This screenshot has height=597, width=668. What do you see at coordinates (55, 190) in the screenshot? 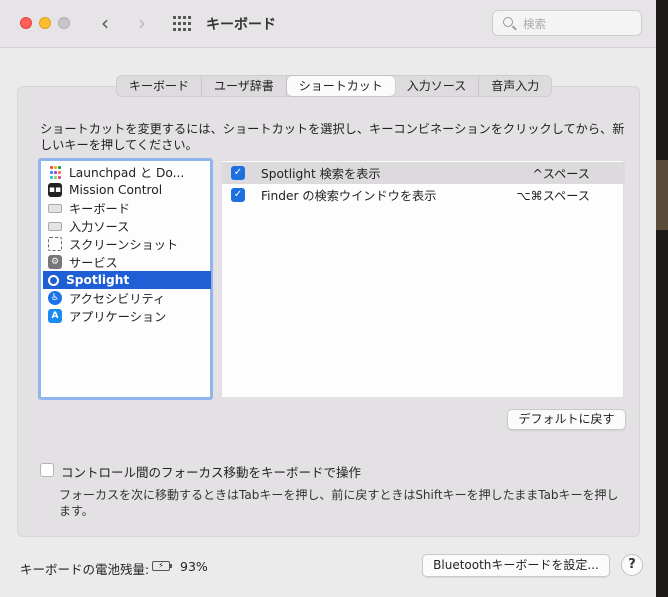
I see `mission-control-icon: ▪▪` at bounding box center [55, 190].